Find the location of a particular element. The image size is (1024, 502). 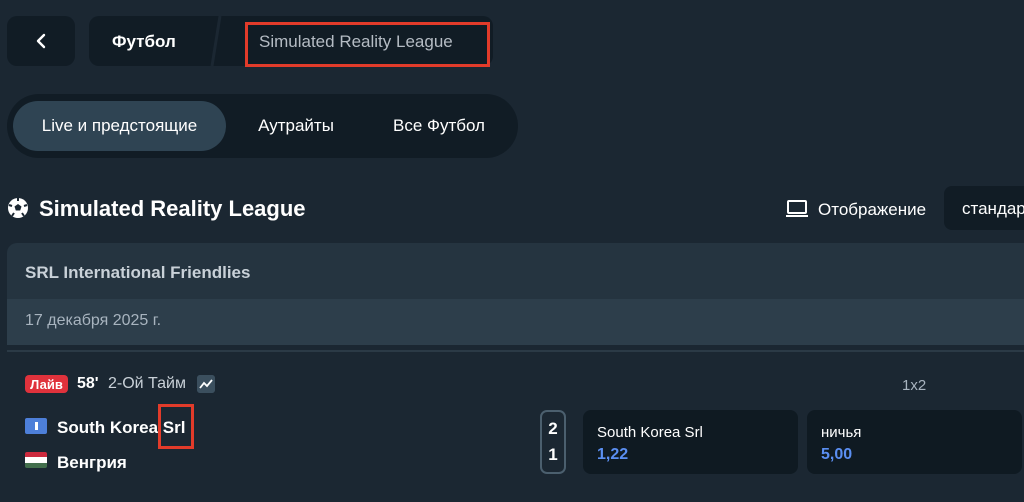

tab-label: Аутрайты is located at coordinates (296, 125).